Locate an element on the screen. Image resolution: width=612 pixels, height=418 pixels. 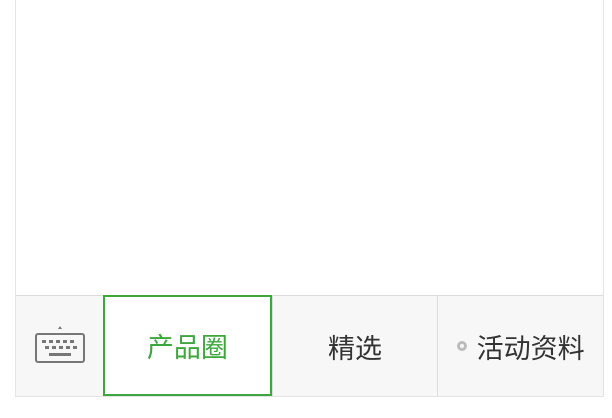
submenu-indicator-icon is located at coordinates (461, 346).